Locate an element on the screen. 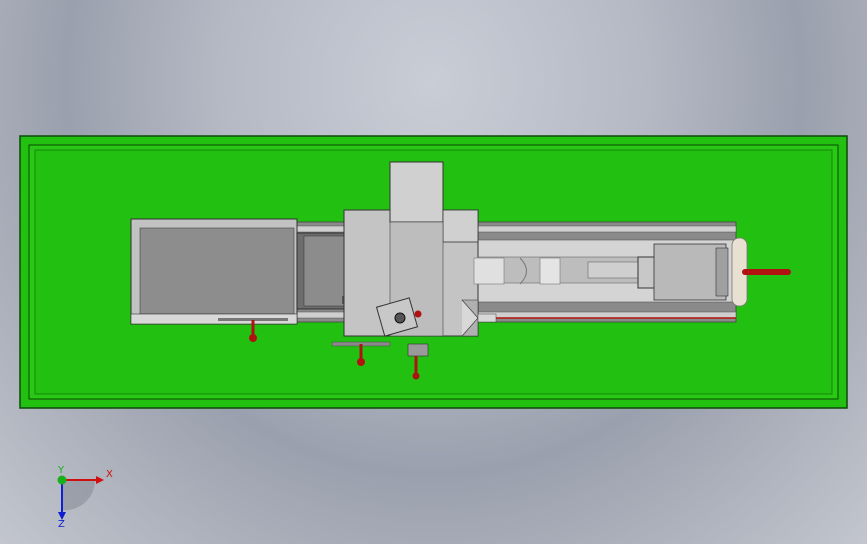 This screenshot has width=867, height=544. y-axis-dot is located at coordinates (62, 480).